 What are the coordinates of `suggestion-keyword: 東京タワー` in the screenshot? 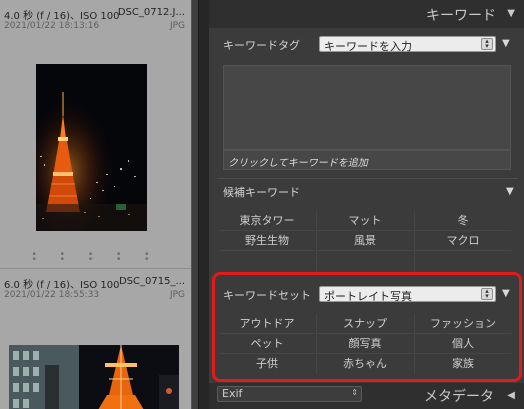 It's located at (267, 221).